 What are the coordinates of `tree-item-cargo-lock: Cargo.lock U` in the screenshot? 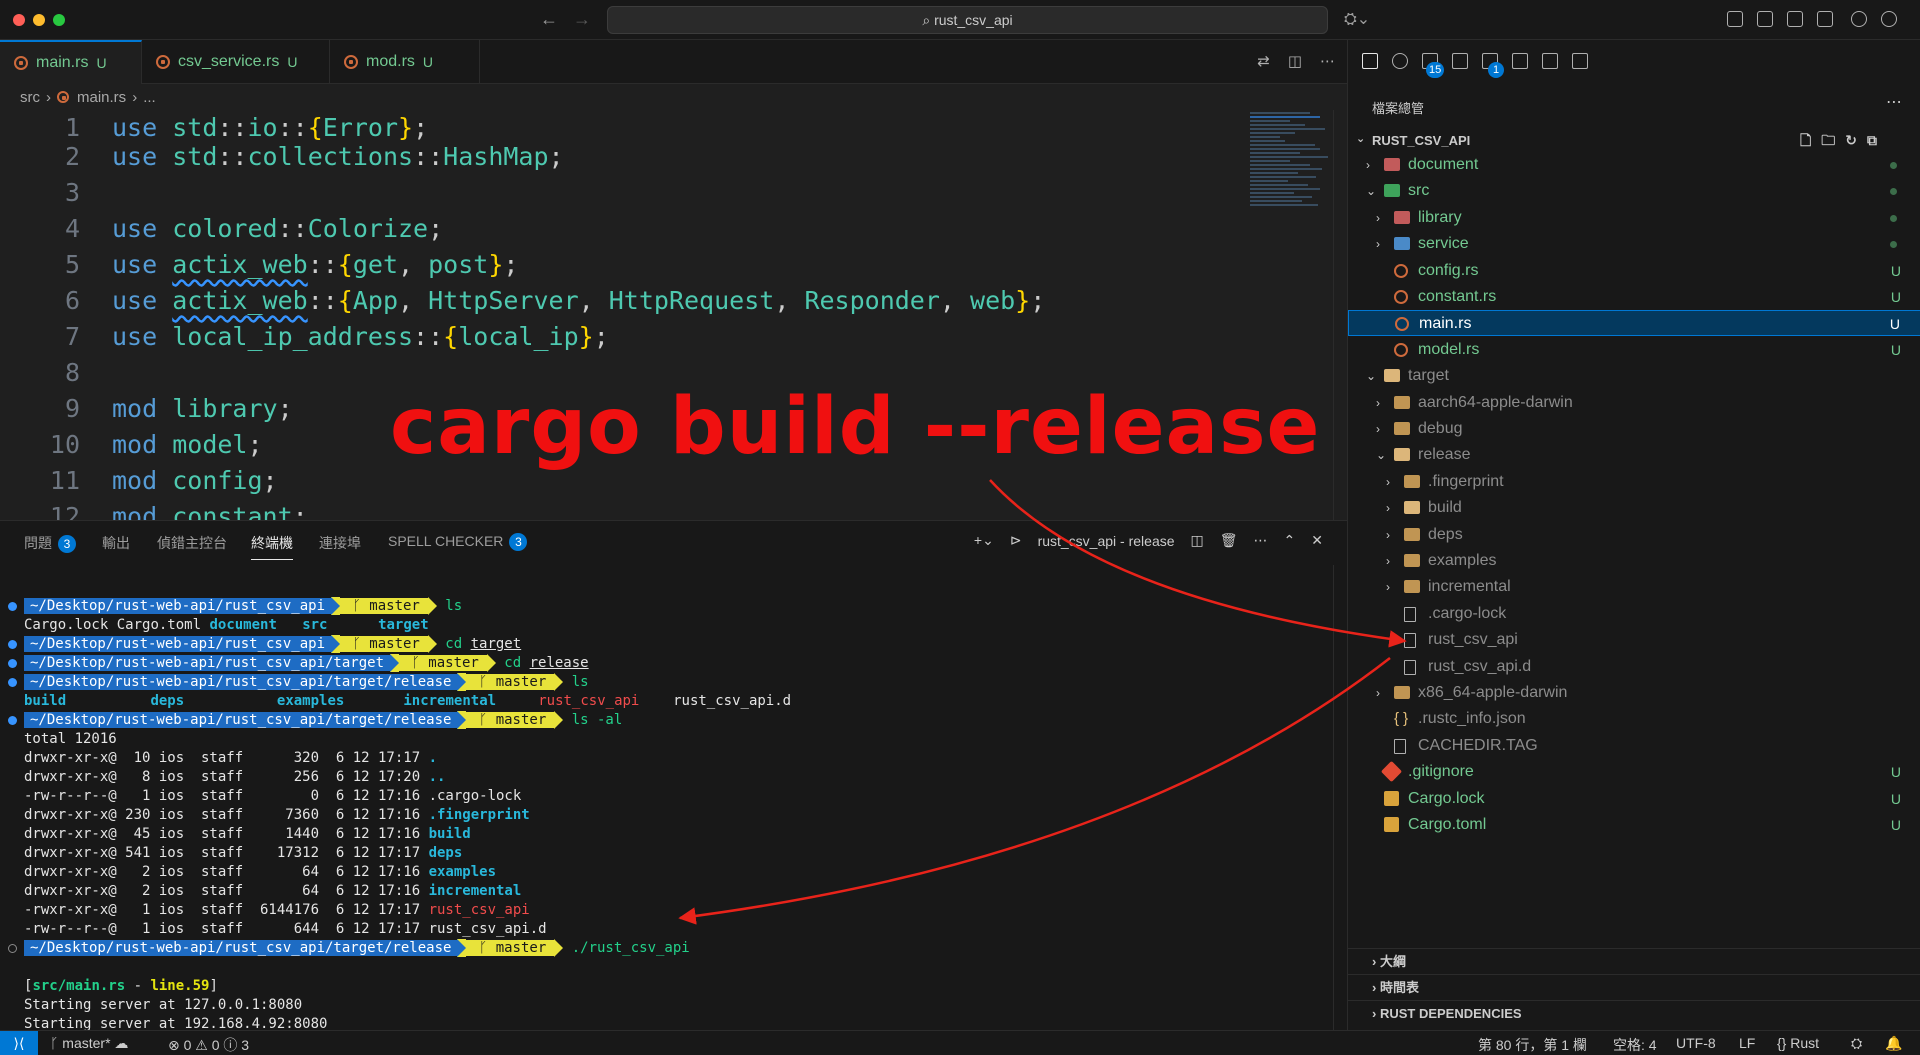 It's located at (1634, 799).